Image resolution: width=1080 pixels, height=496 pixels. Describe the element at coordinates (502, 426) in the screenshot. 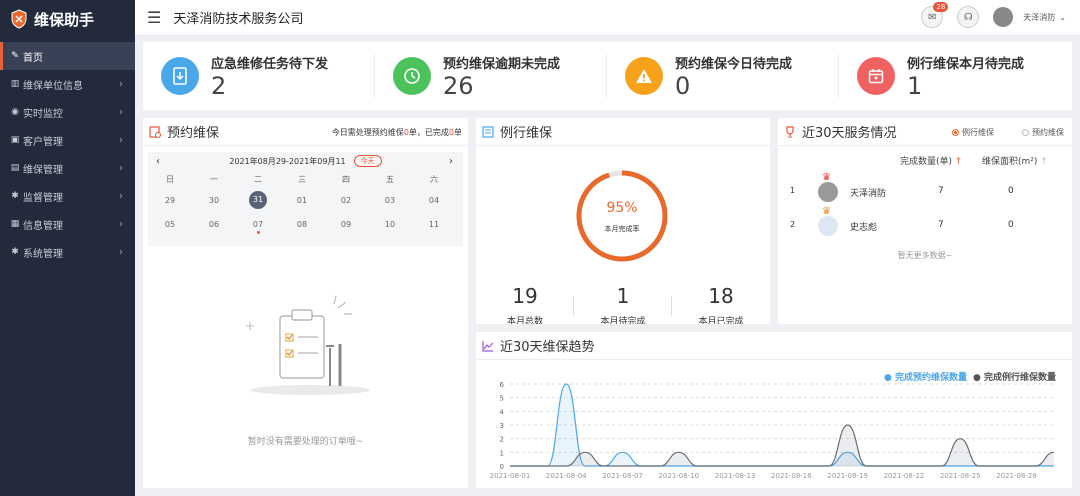

I see `y-tick-label: 3` at that location.